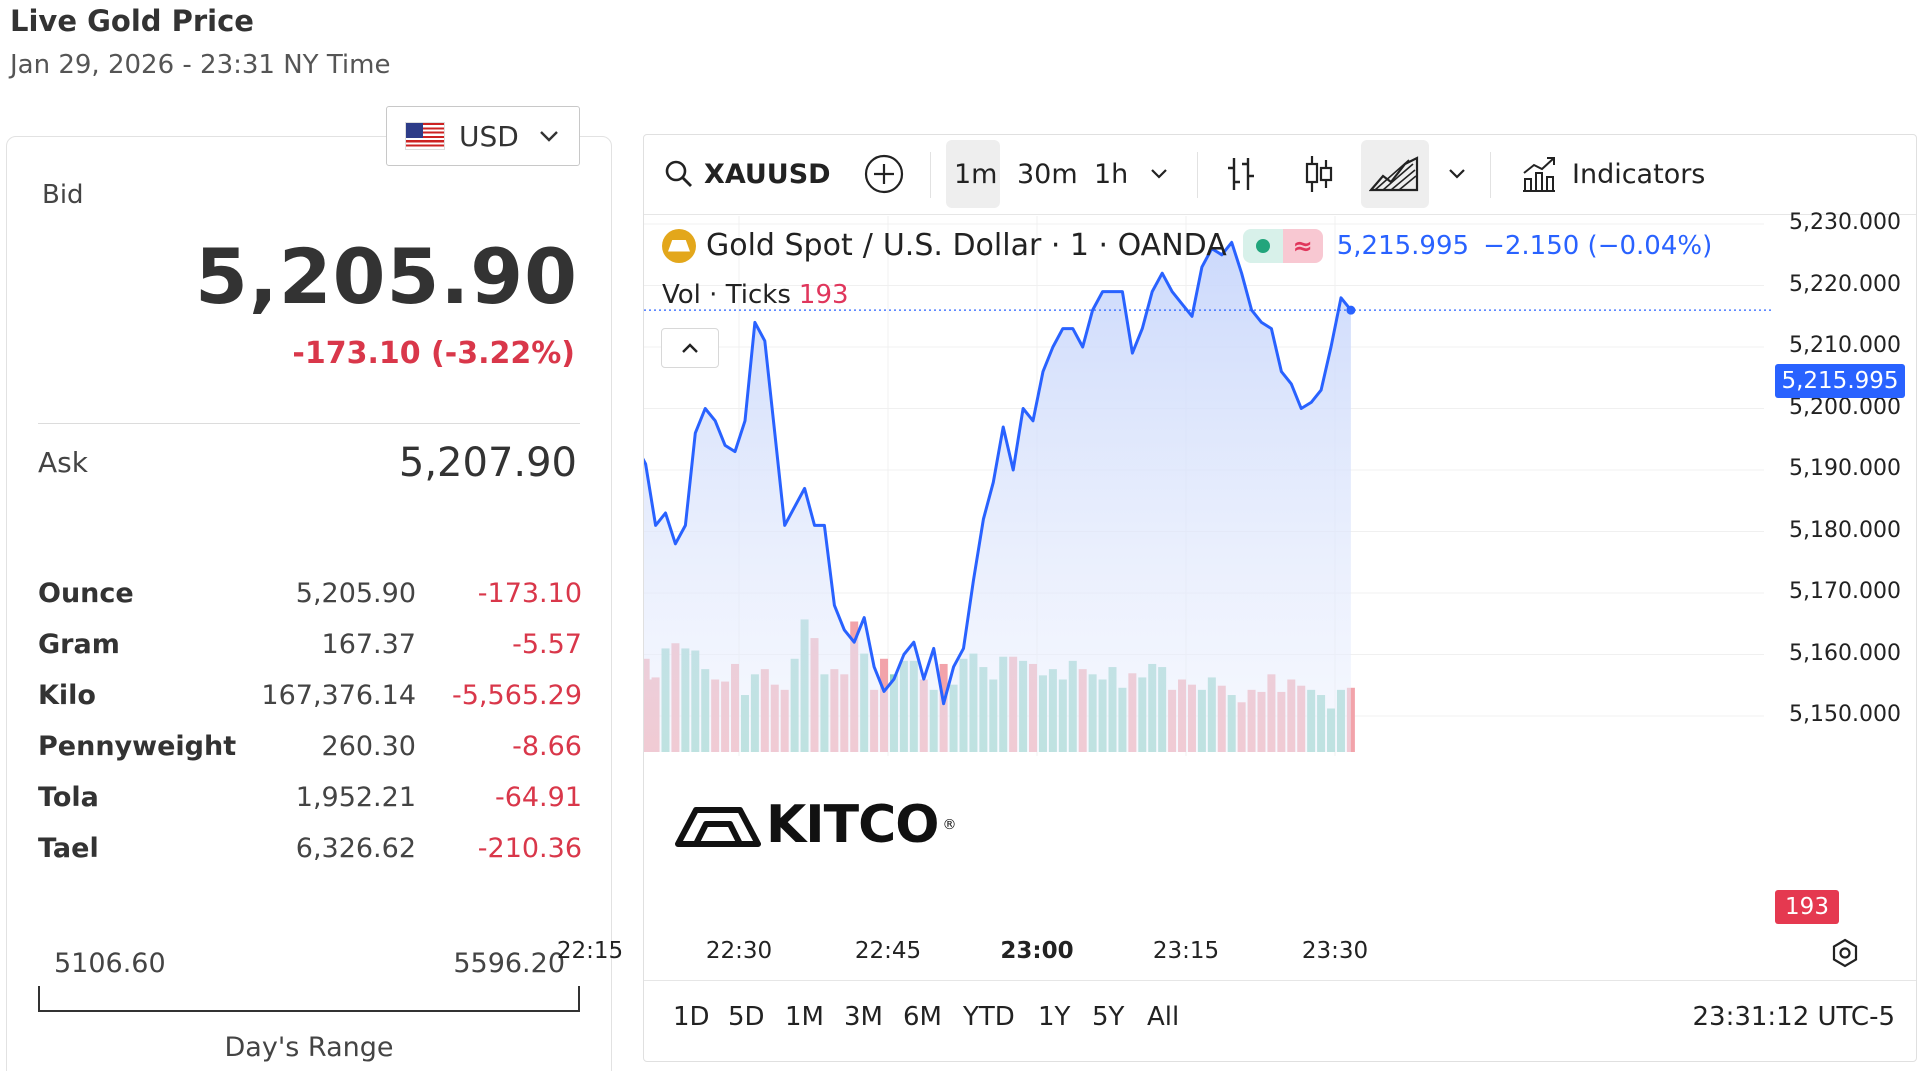 The image size is (1920, 1071). What do you see at coordinates (310, 848) in the screenshot?
I see `table-row: Tael 6,326.62 -210.36` at bounding box center [310, 848].